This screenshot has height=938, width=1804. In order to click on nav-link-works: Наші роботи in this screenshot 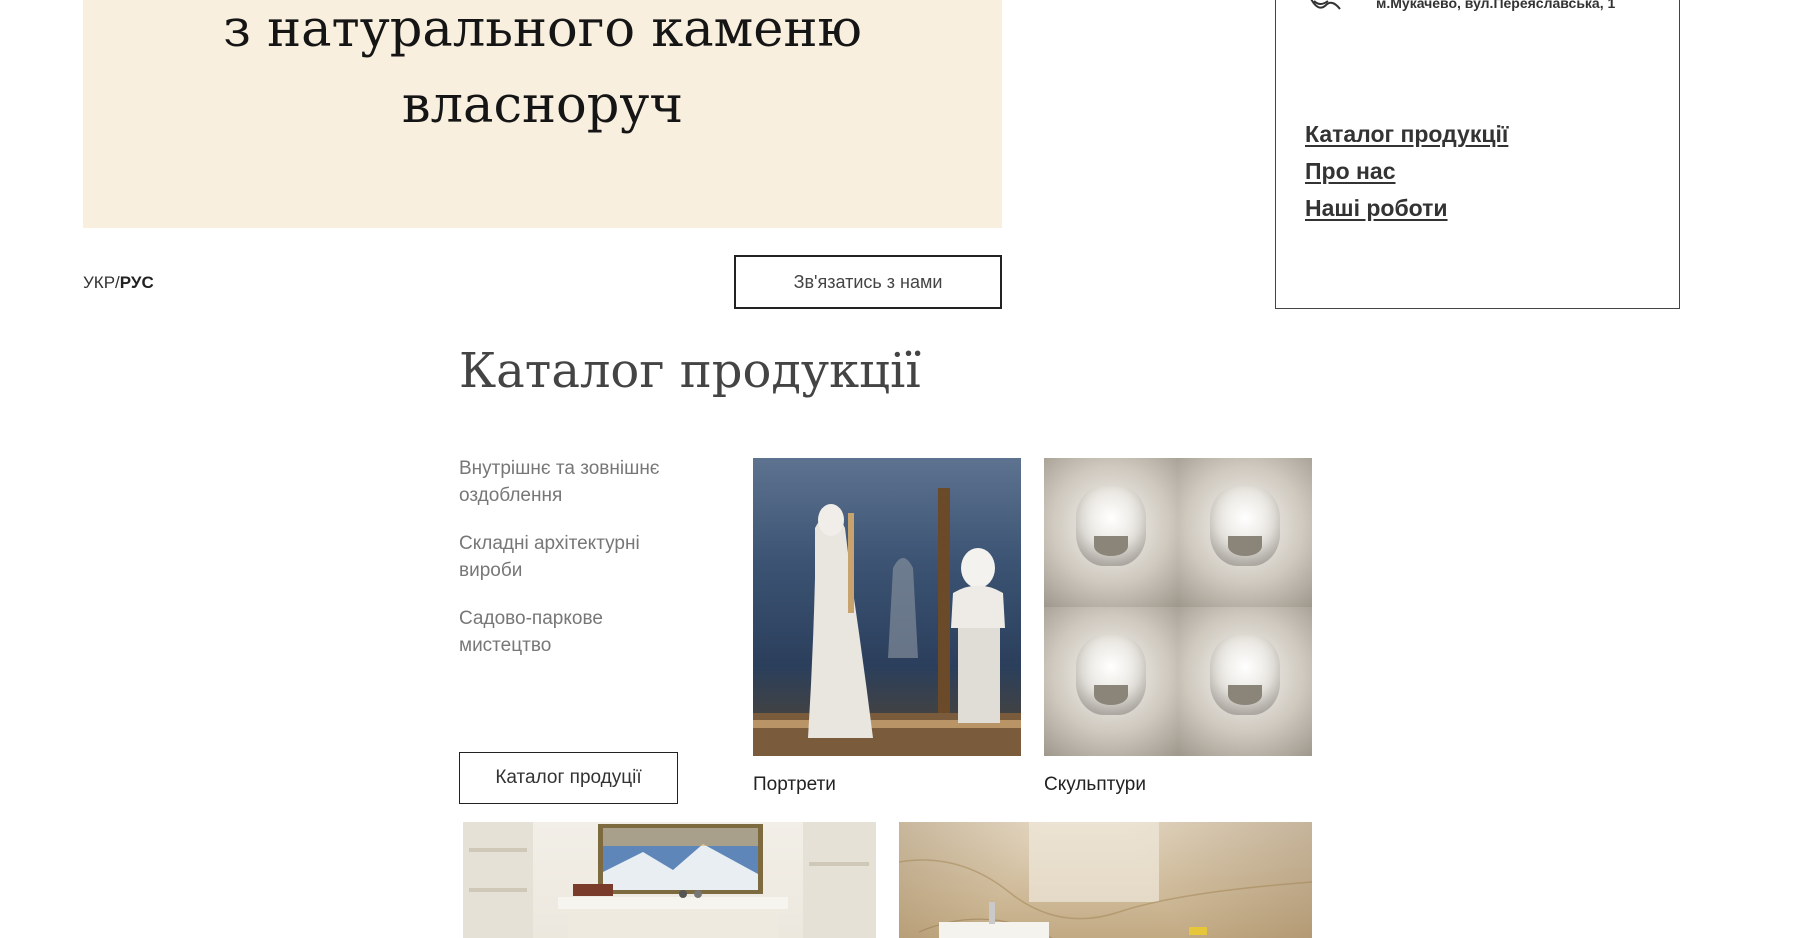, I will do `click(1376, 208)`.